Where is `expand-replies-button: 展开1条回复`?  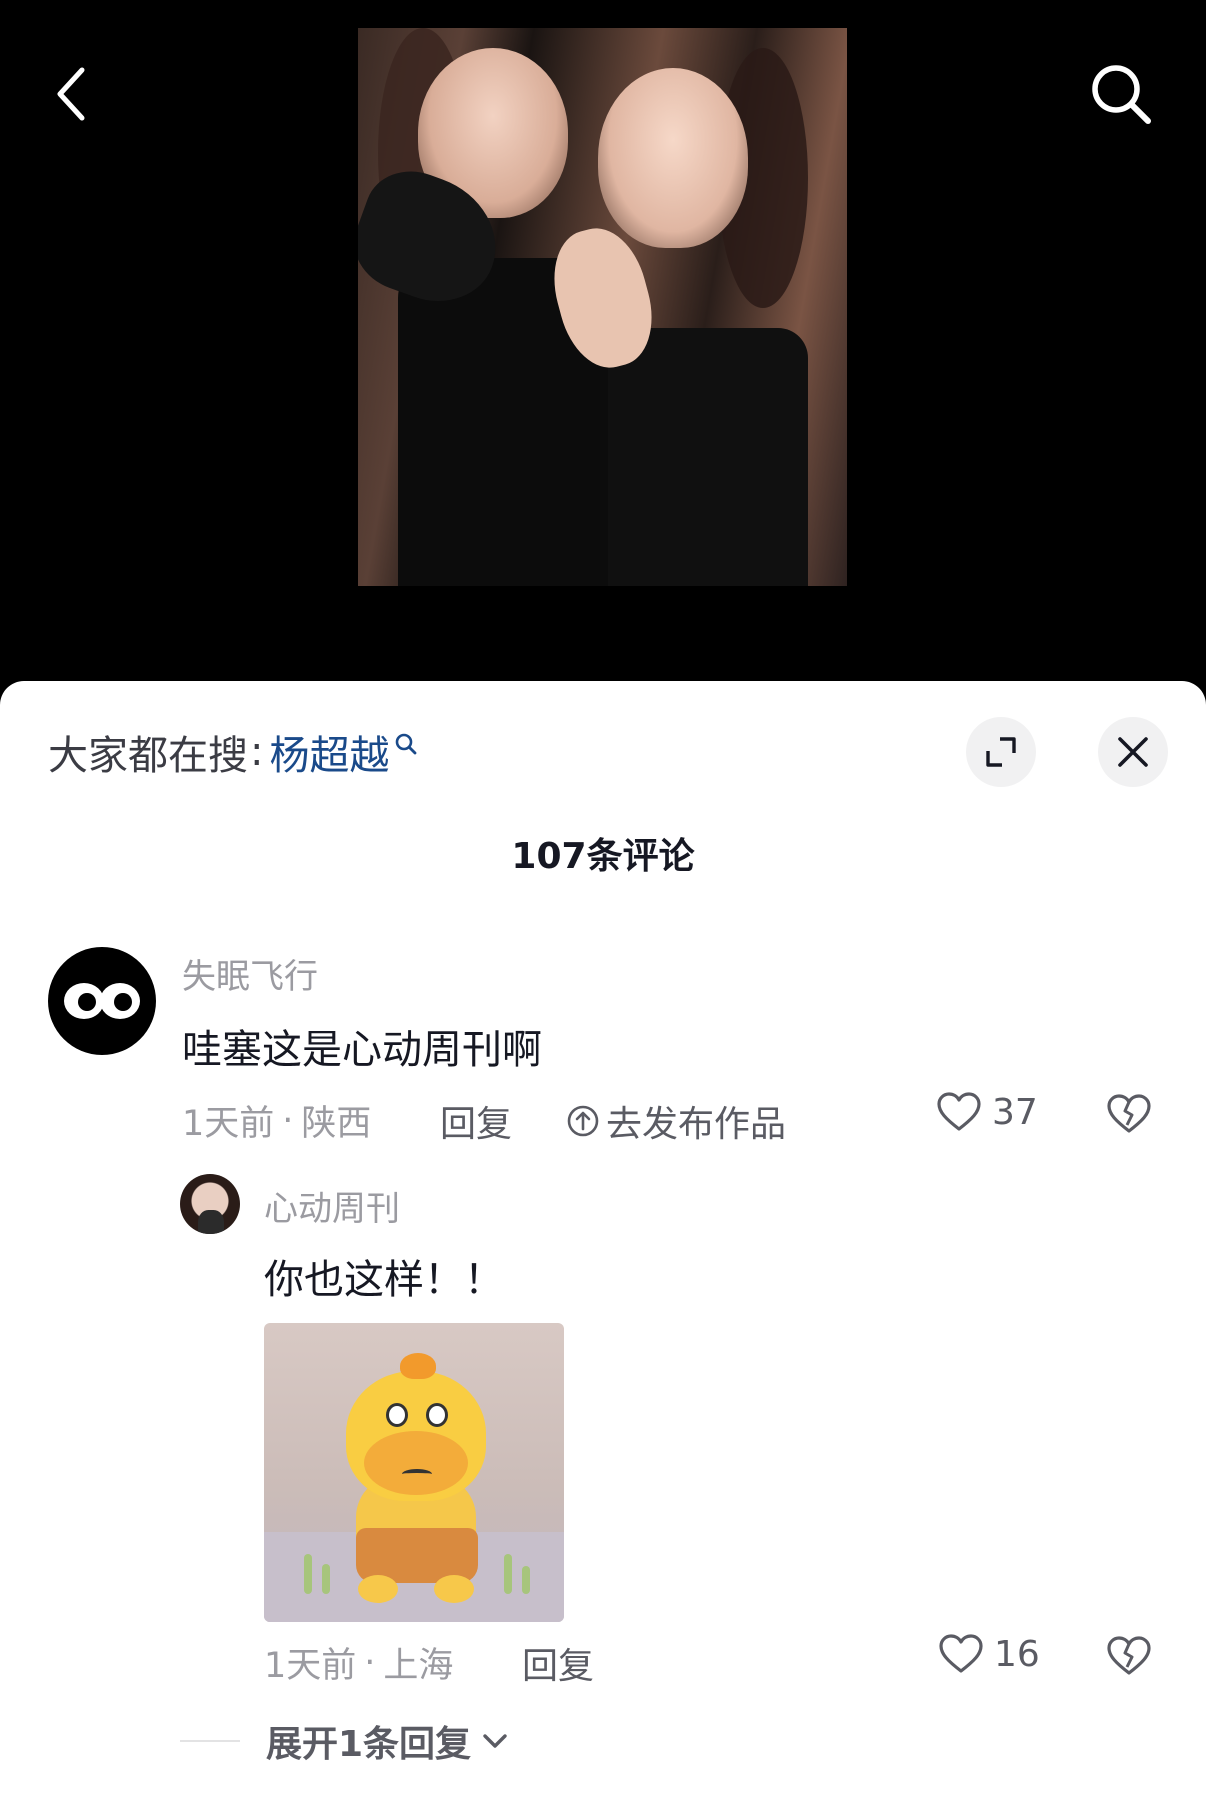
expand-replies-button: 展开1条回复 is located at coordinates (344, 1741).